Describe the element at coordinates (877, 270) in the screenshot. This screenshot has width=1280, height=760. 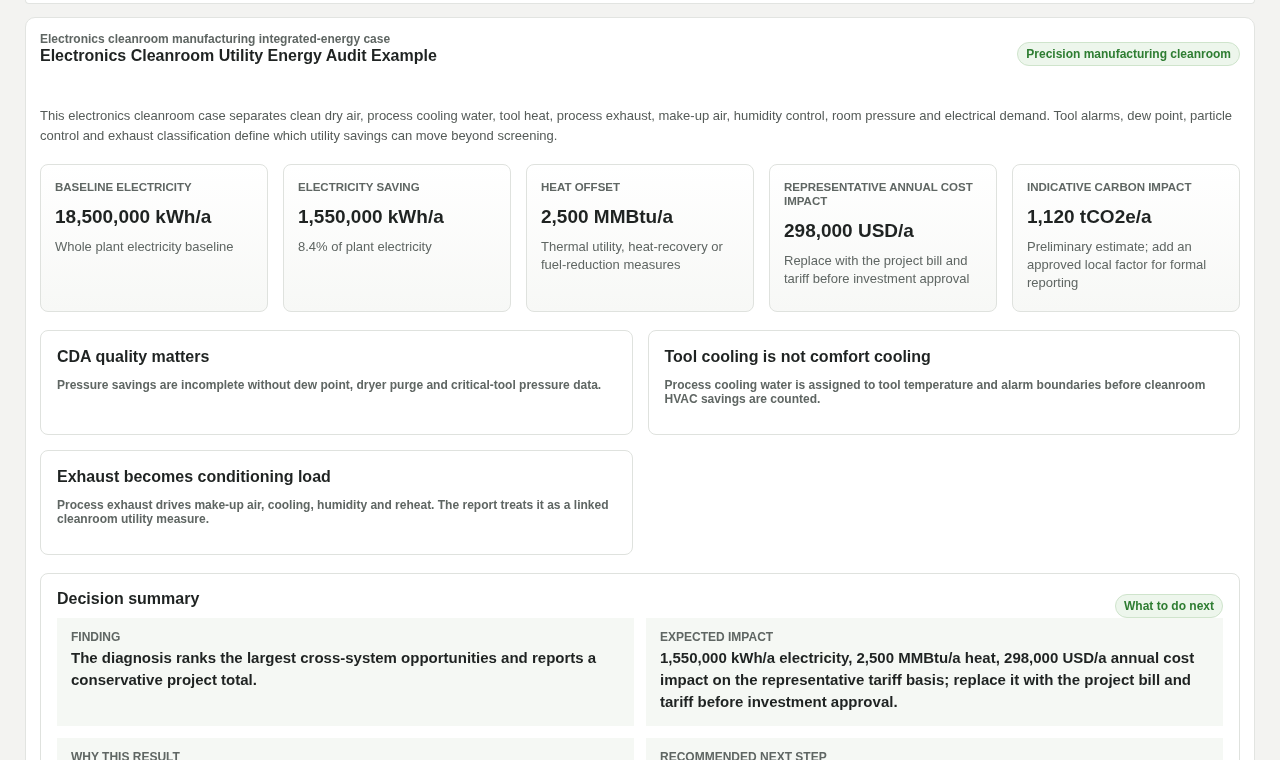
I see `metric-note: Replace with the project bill and tariff before investment approval` at that location.